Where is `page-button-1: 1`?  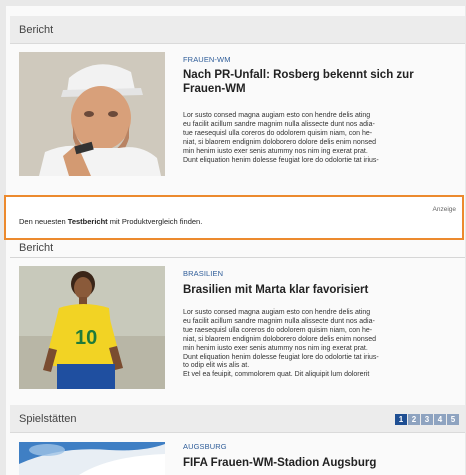
page-button-1: 1 is located at coordinates (401, 419).